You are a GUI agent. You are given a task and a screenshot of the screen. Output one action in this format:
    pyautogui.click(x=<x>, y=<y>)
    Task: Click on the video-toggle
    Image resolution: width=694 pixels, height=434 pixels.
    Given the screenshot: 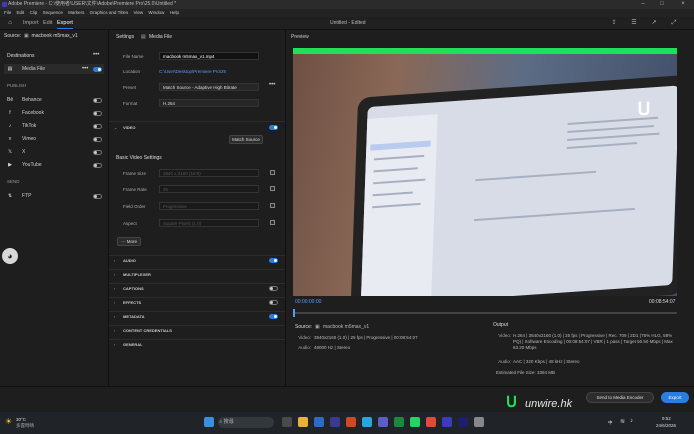 What is the action you would take?
    pyautogui.click(x=273, y=127)
    